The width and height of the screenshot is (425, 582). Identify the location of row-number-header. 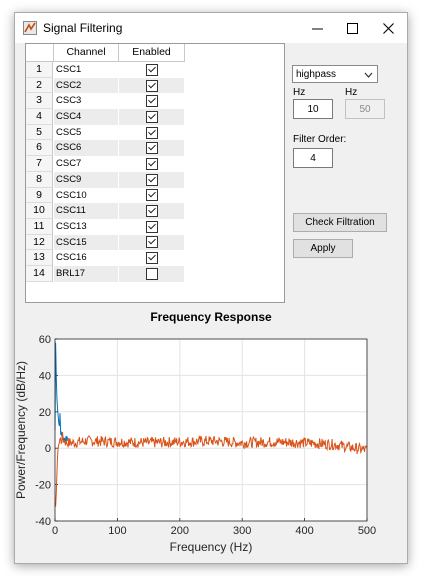
(40, 53).